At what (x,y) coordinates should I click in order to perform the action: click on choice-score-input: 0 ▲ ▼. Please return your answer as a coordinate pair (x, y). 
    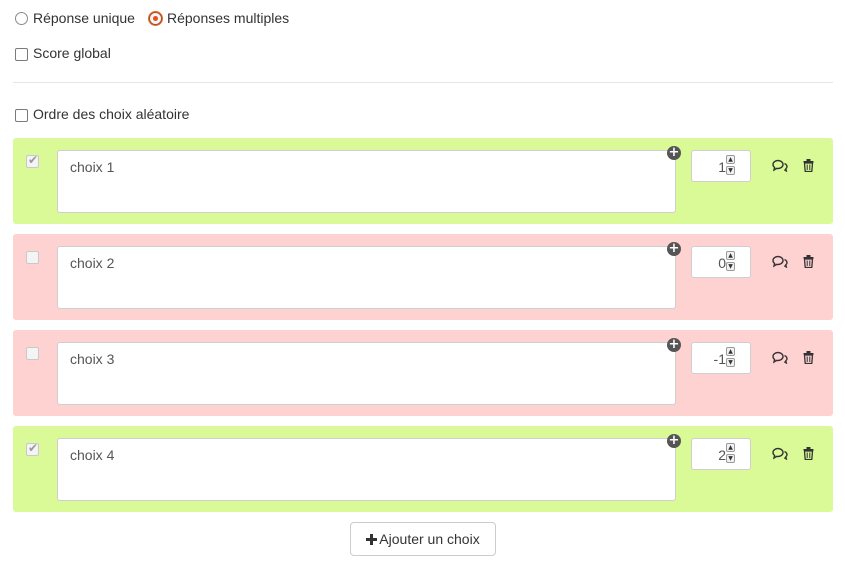
    Looking at the image, I should click on (721, 262).